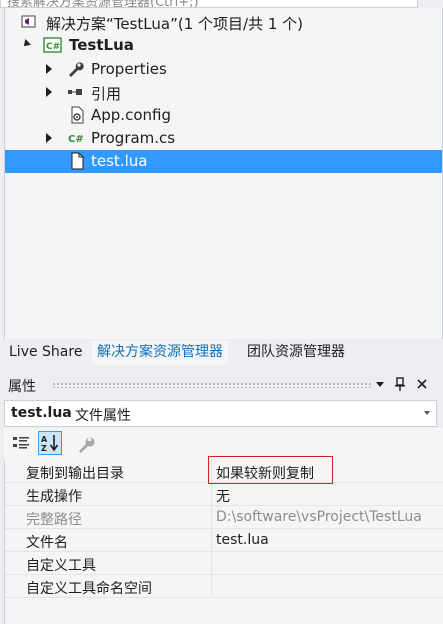 Image resolution: width=443 pixels, height=624 pixels. I want to click on property-name: 自定义工具, so click(61, 566).